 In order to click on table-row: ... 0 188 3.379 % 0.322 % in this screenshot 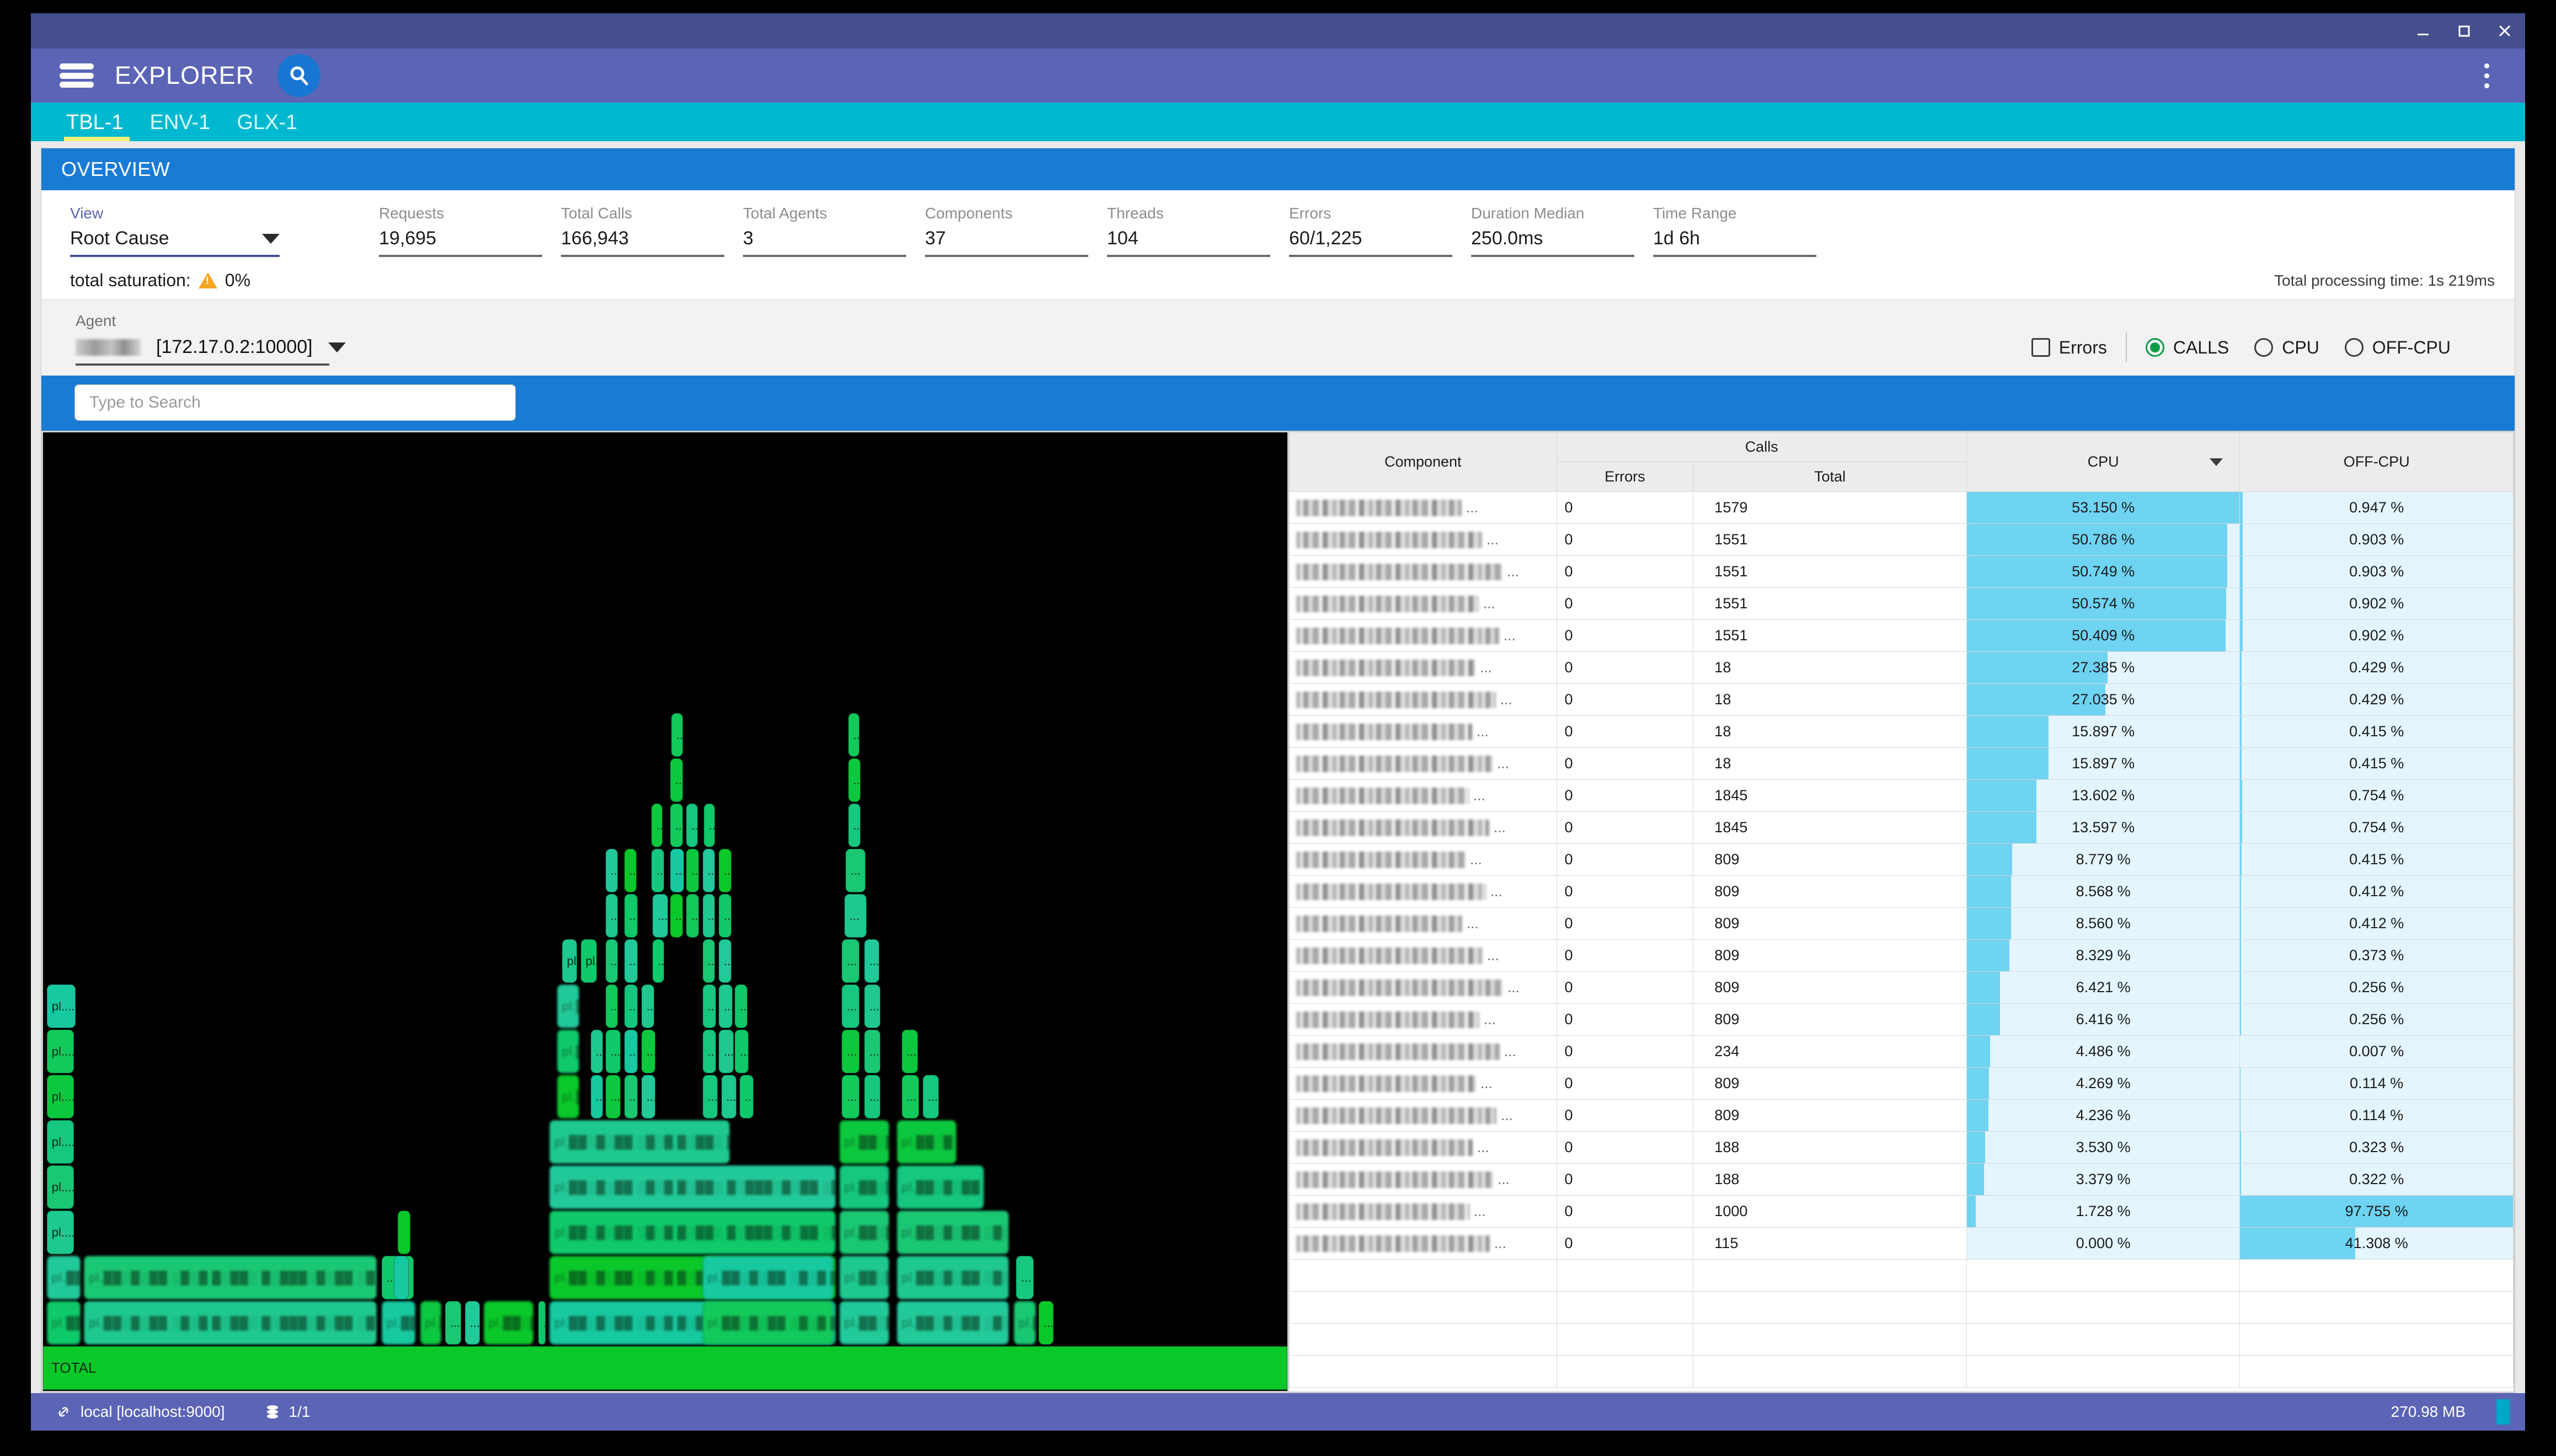, I will do `click(1902, 1179)`.